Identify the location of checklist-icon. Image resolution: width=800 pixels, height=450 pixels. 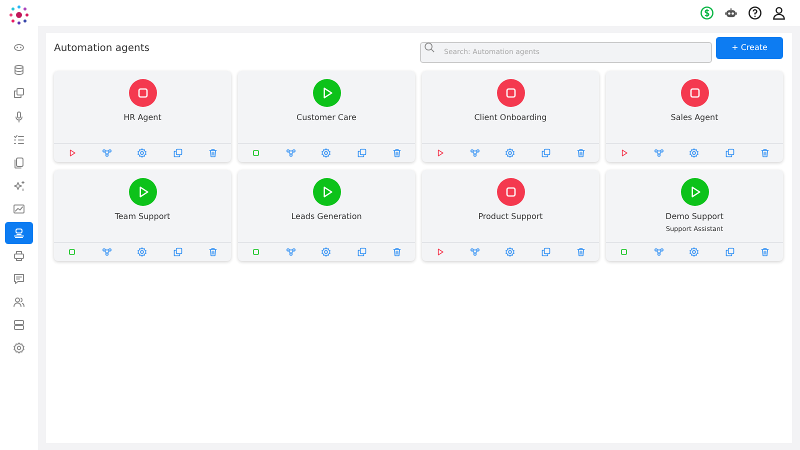
(19, 140).